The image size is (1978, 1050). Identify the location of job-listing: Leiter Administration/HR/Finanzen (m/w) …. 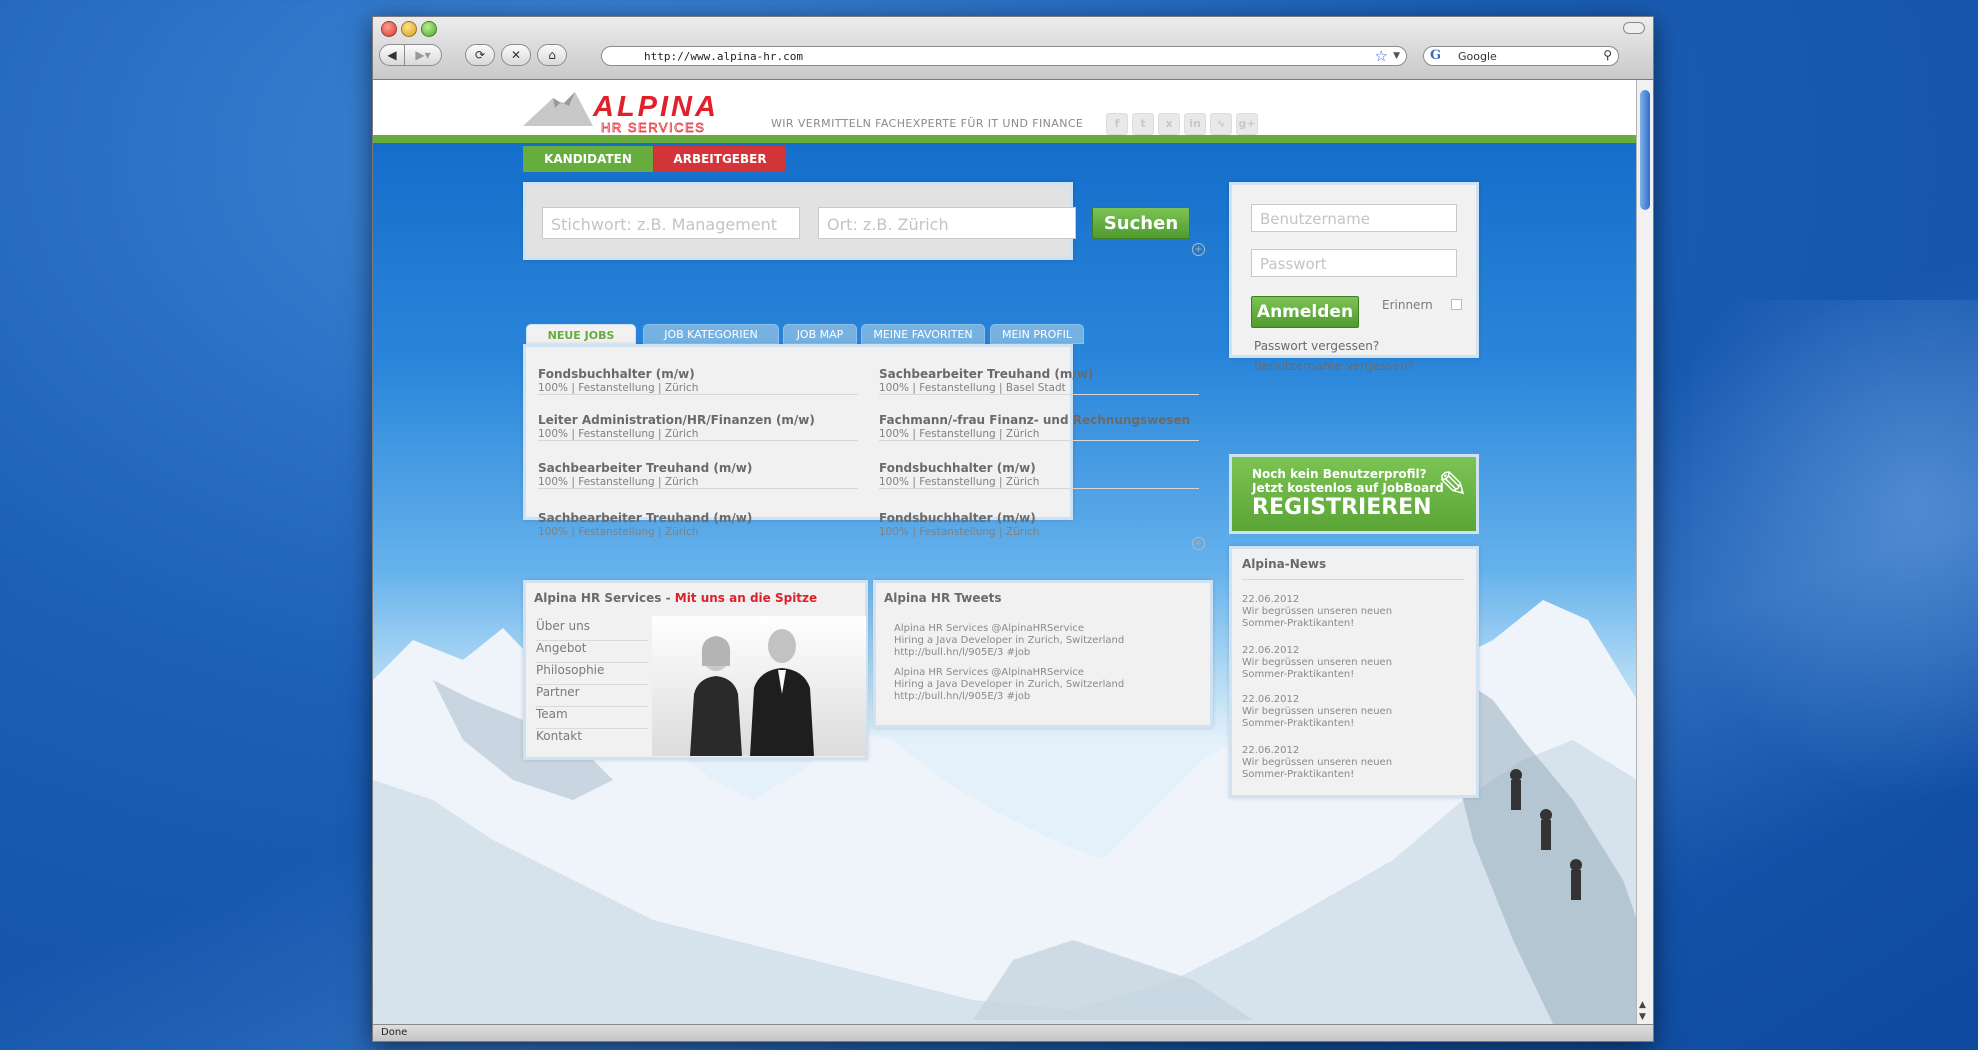
(698, 426).